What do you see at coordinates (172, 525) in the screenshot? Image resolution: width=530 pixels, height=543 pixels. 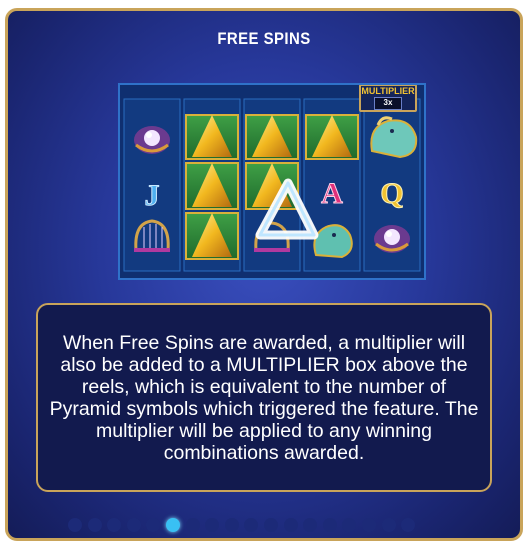 I see `pagination-dot-active` at bounding box center [172, 525].